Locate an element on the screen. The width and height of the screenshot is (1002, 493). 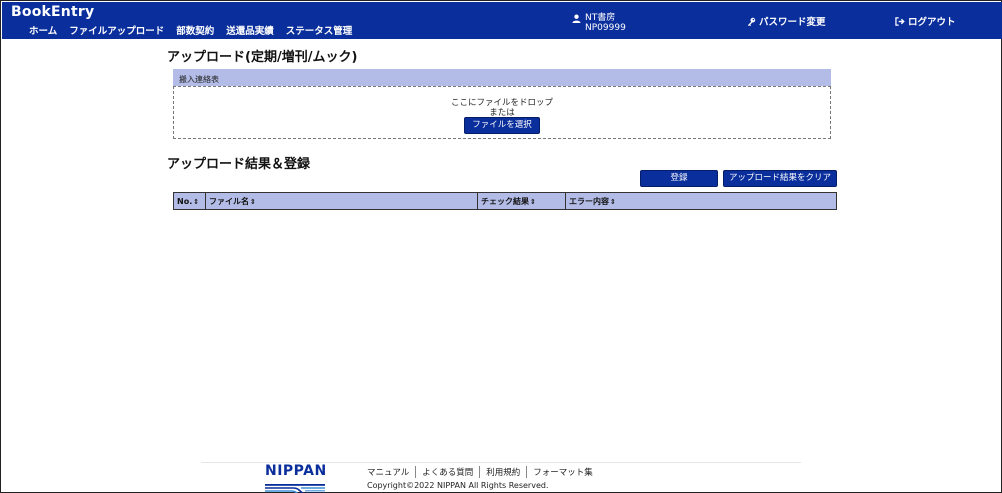
results-table: No.⇕ ファイル名⇕ チェック結果⇕ エラー内容⇕ is located at coordinates (505, 201).